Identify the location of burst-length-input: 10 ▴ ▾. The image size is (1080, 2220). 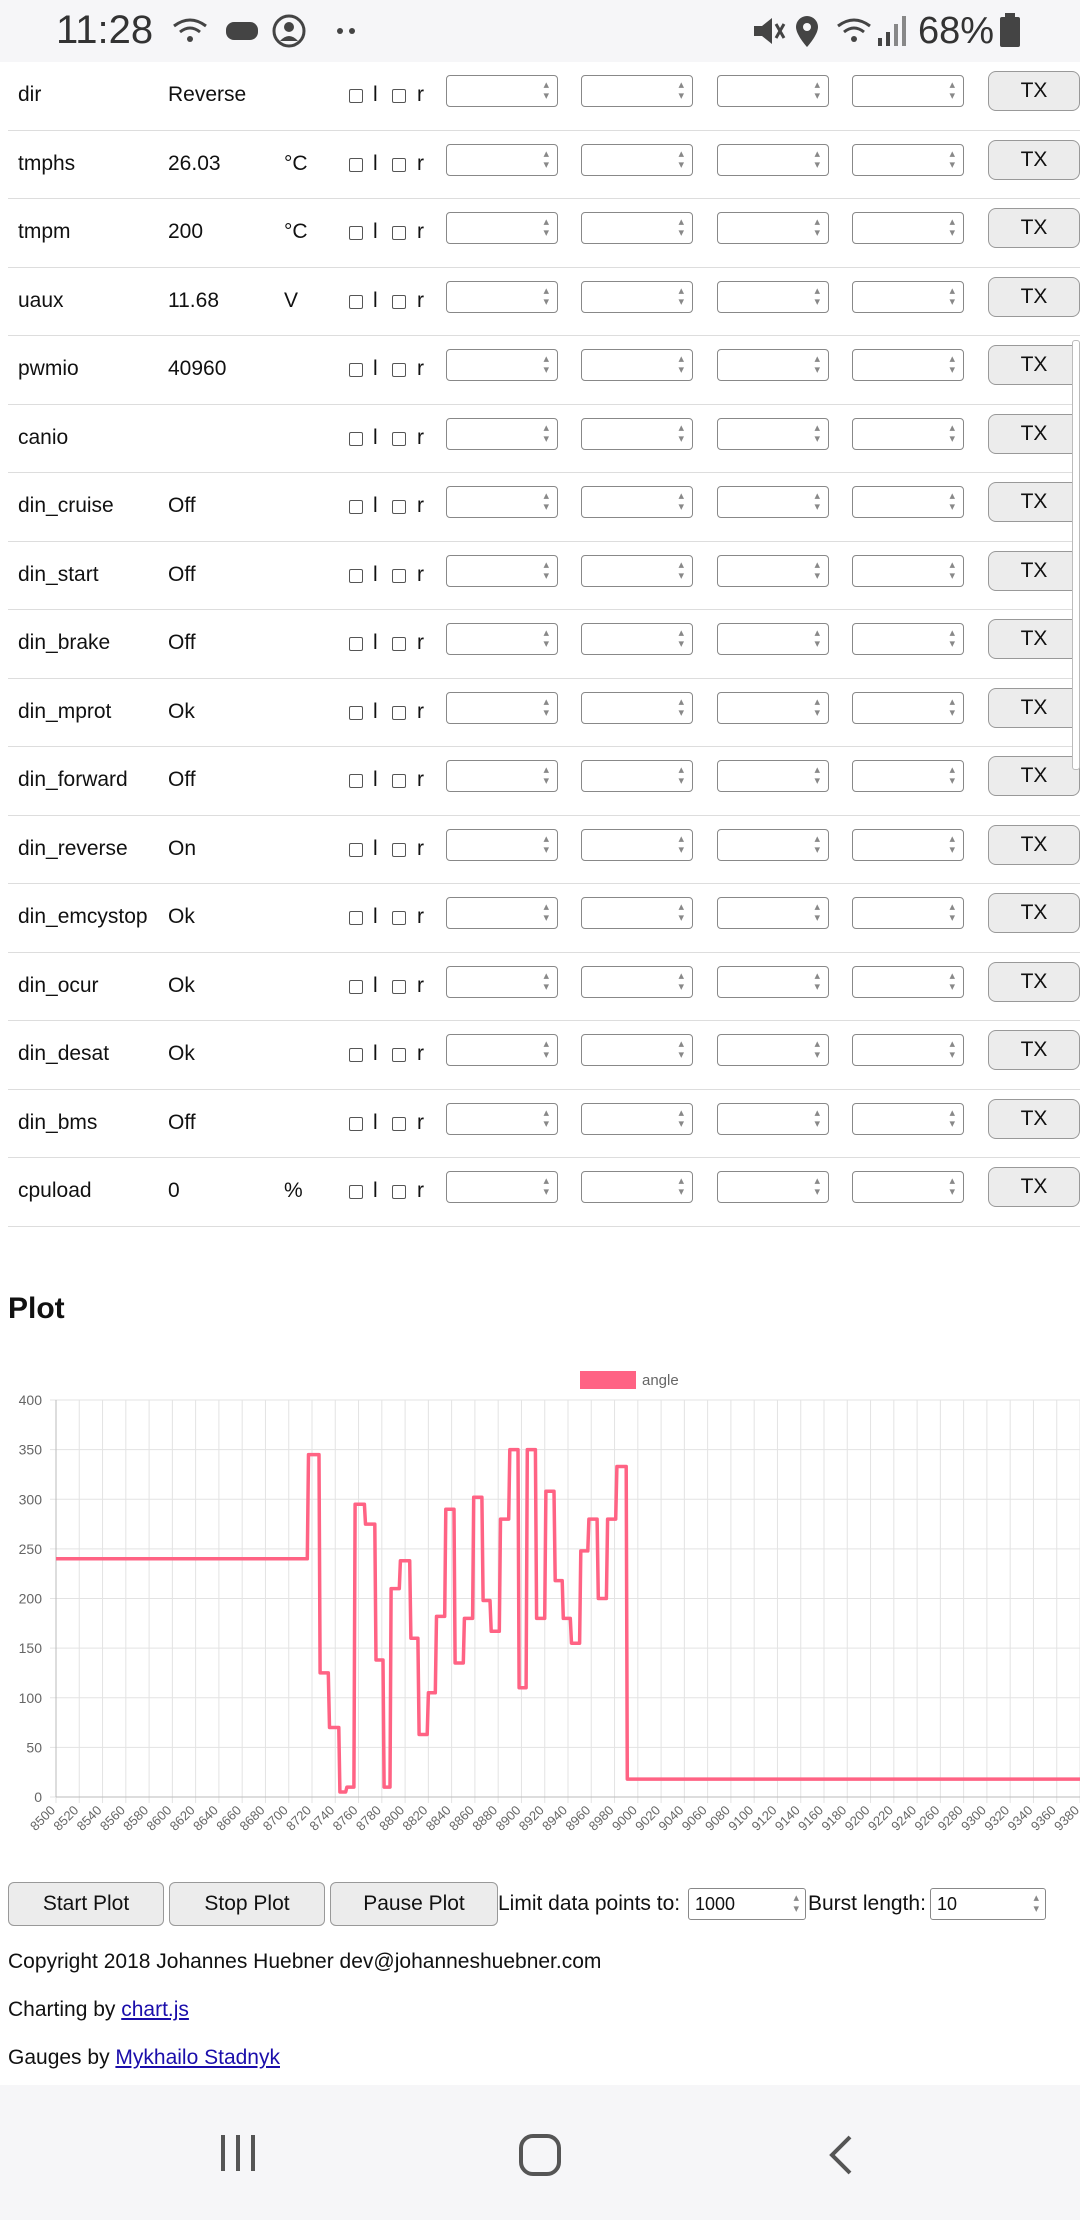
(988, 1904).